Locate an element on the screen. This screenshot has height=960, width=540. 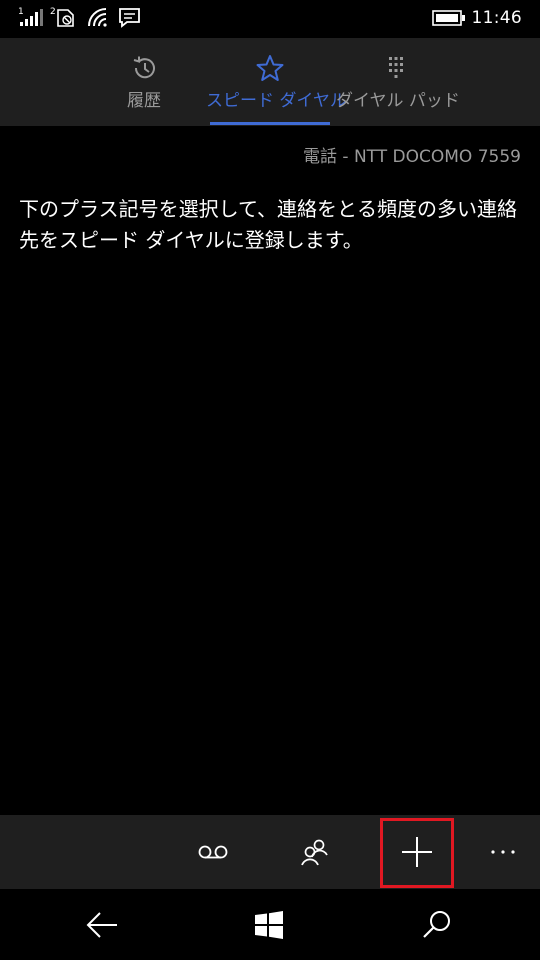
clock: 11:46 is located at coordinates (496, 18).